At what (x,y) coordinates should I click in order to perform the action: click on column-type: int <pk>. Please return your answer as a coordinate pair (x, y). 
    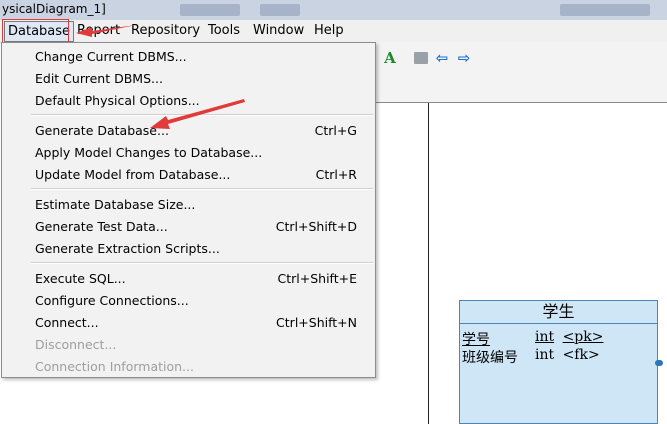
    Looking at the image, I should click on (569, 337).